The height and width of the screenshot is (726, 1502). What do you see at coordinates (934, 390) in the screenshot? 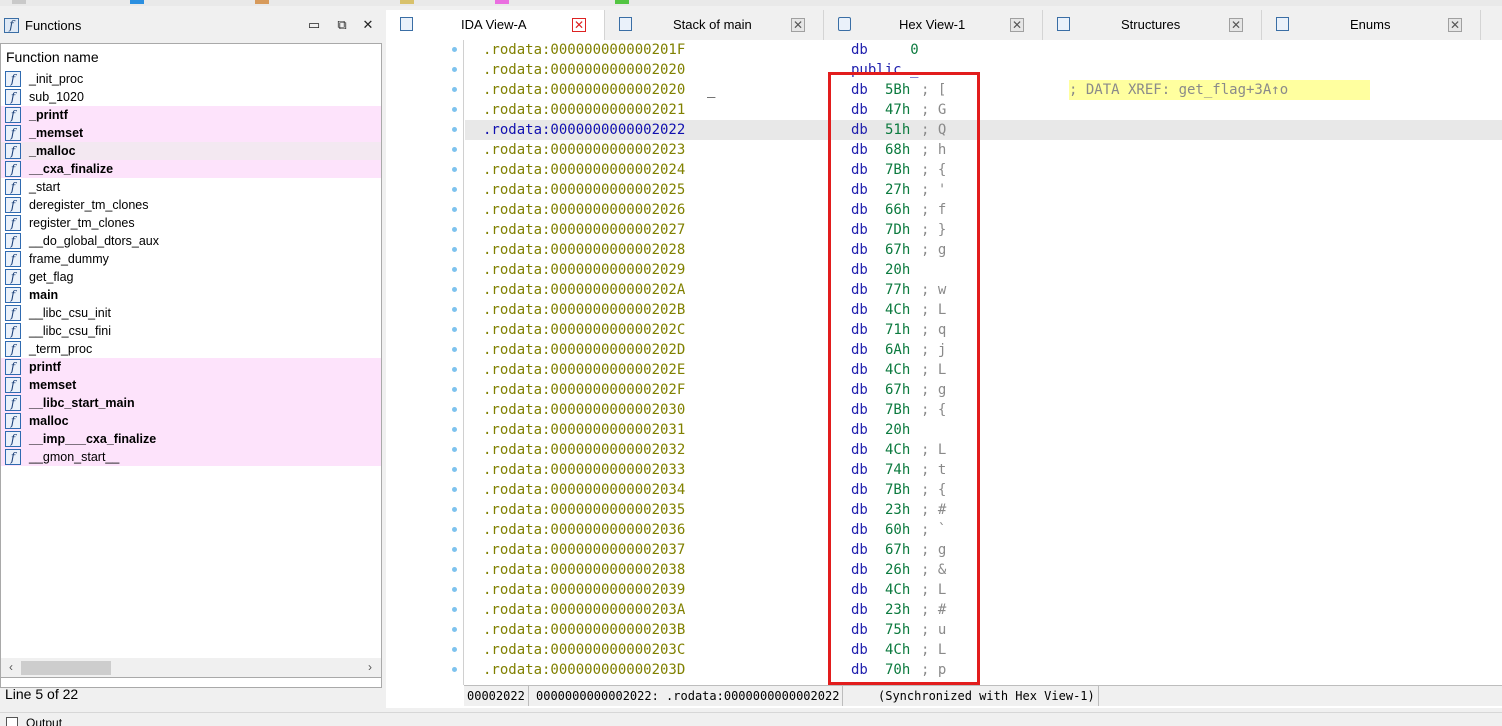
I see `disasm-comment: ; g` at bounding box center [934, 390].